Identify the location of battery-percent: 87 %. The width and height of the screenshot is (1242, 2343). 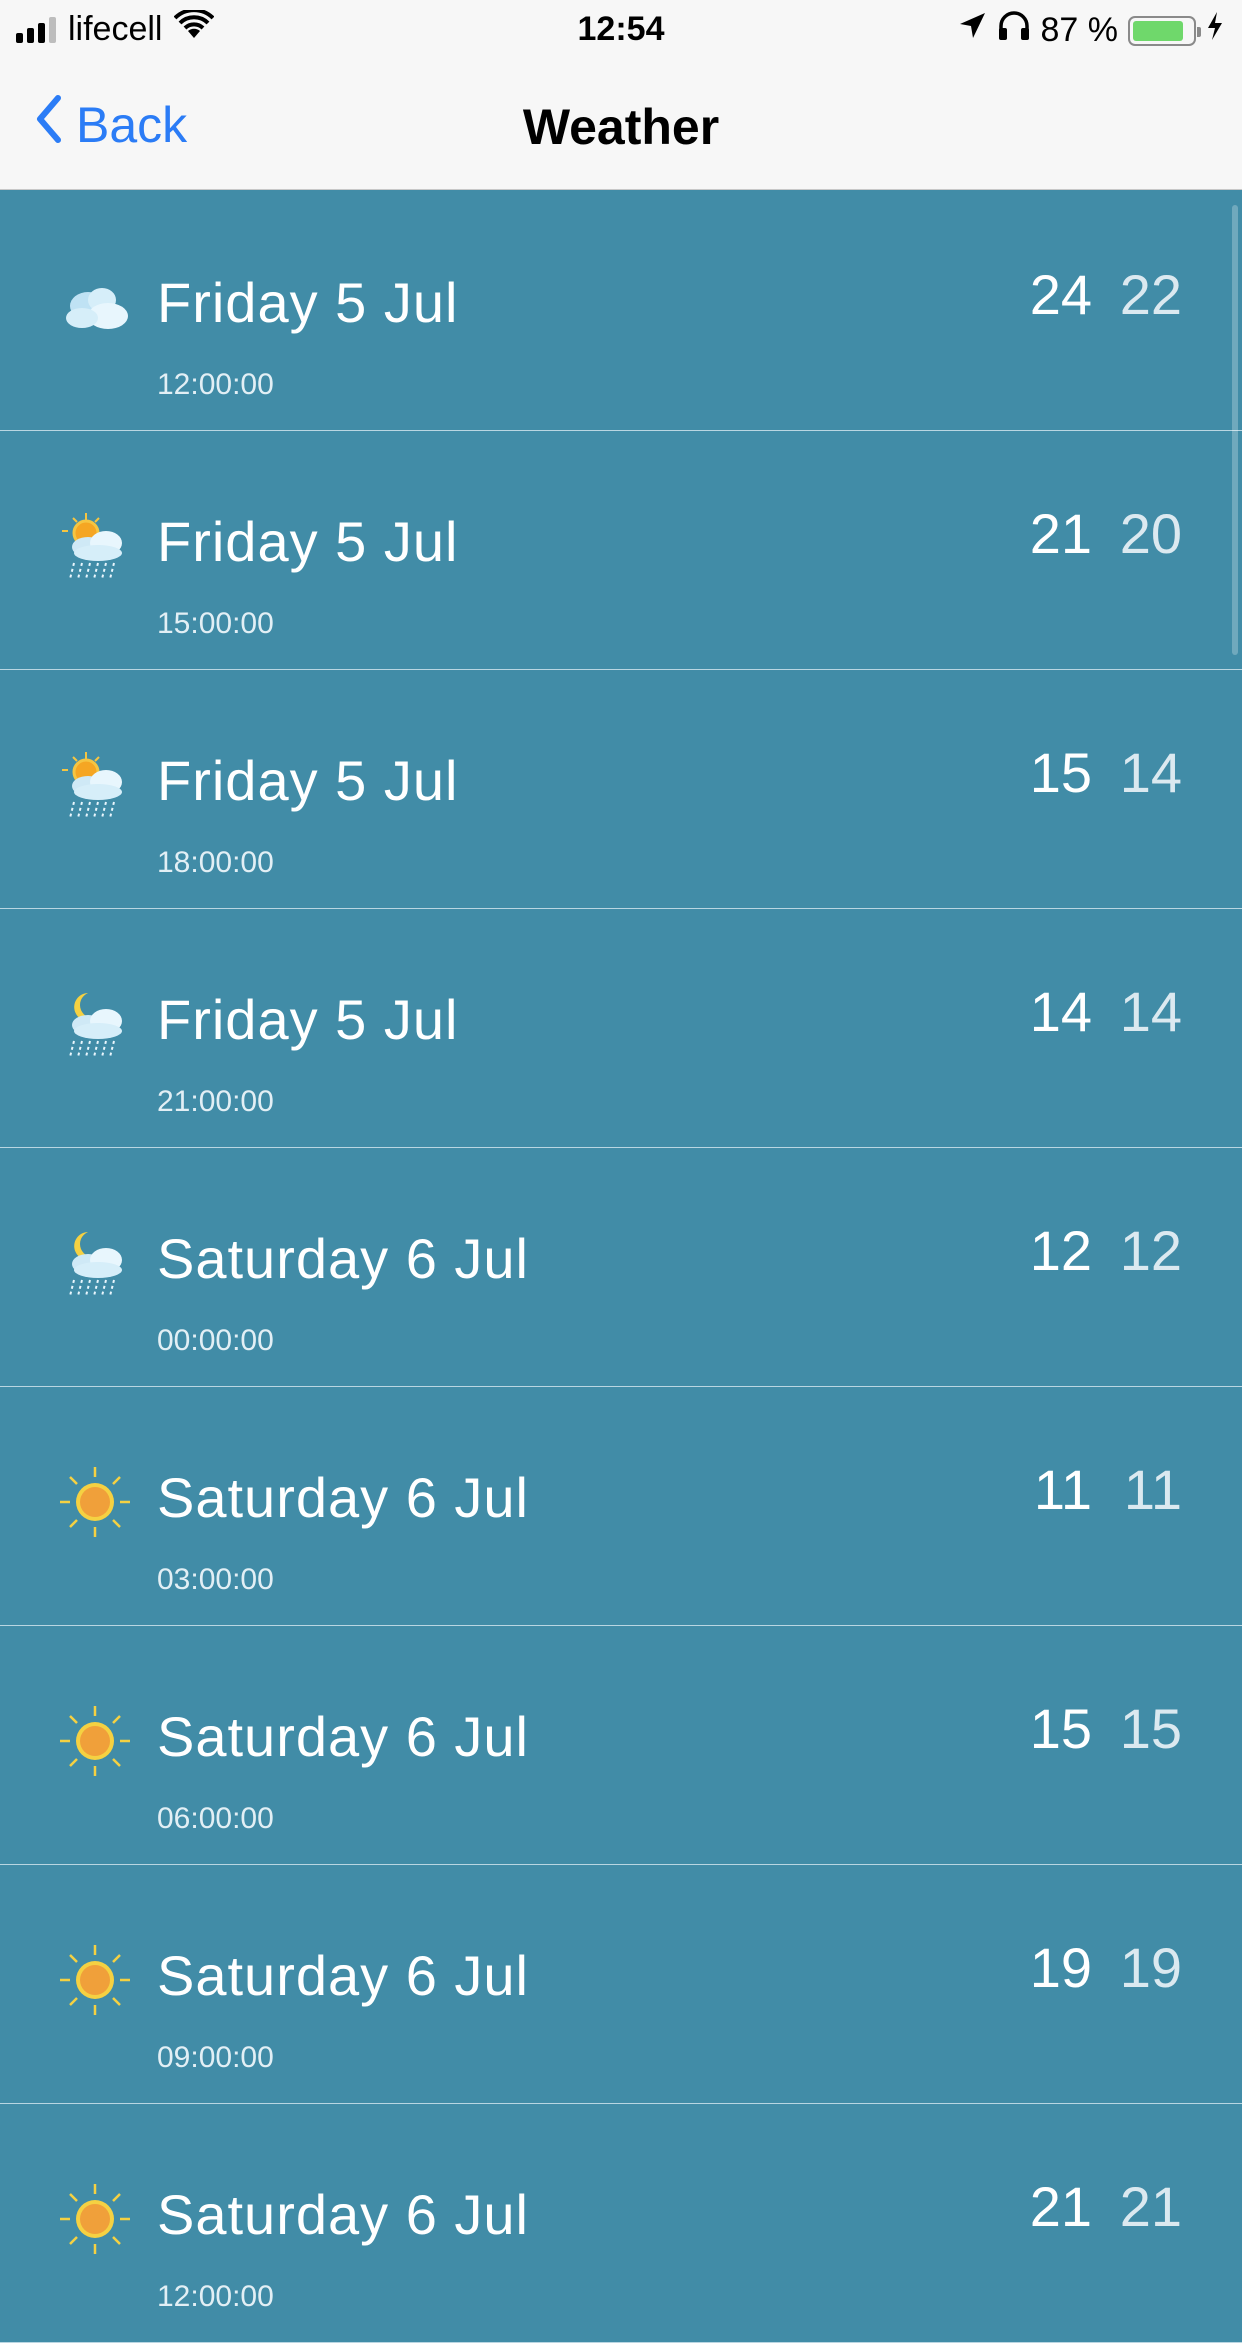
(1079, 30).